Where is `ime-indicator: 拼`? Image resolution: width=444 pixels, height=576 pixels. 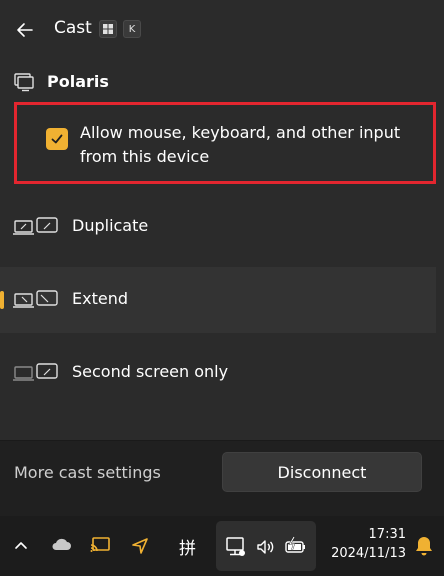
ime-indicator: 拼 is located at coordinates (187, 546).